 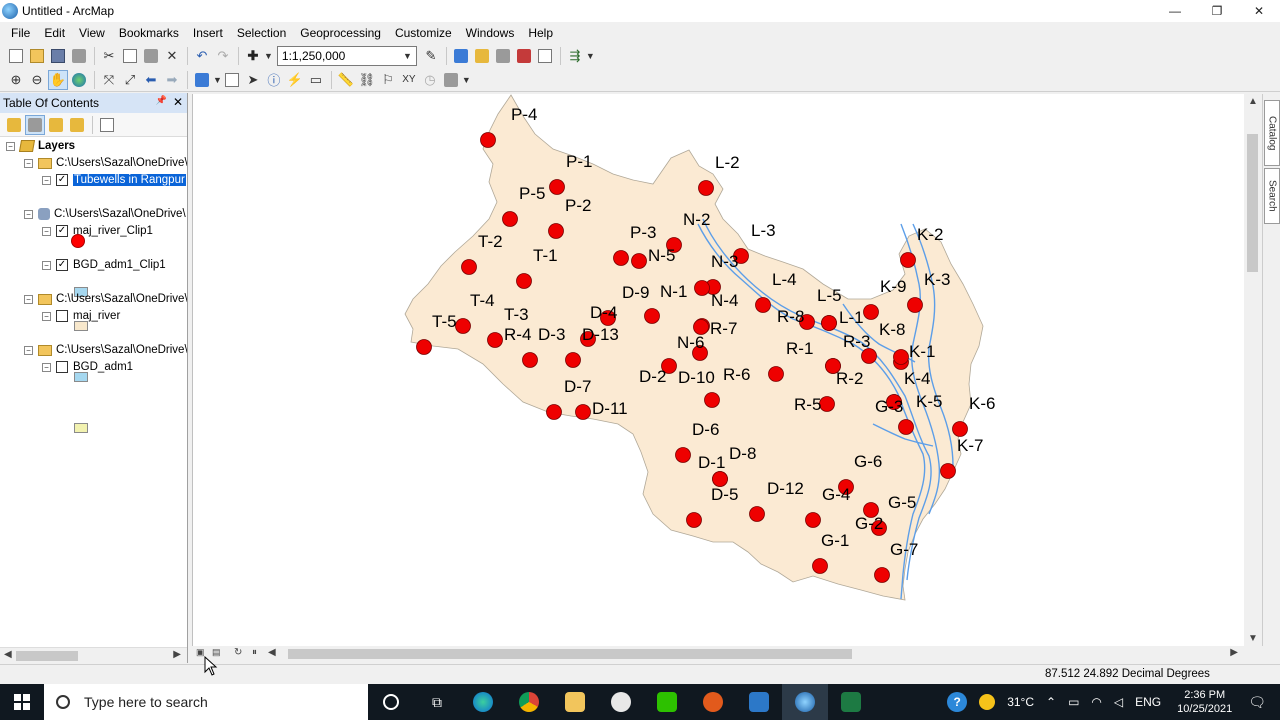 I want to click on menu-view: View, so click(x=92, y=33).